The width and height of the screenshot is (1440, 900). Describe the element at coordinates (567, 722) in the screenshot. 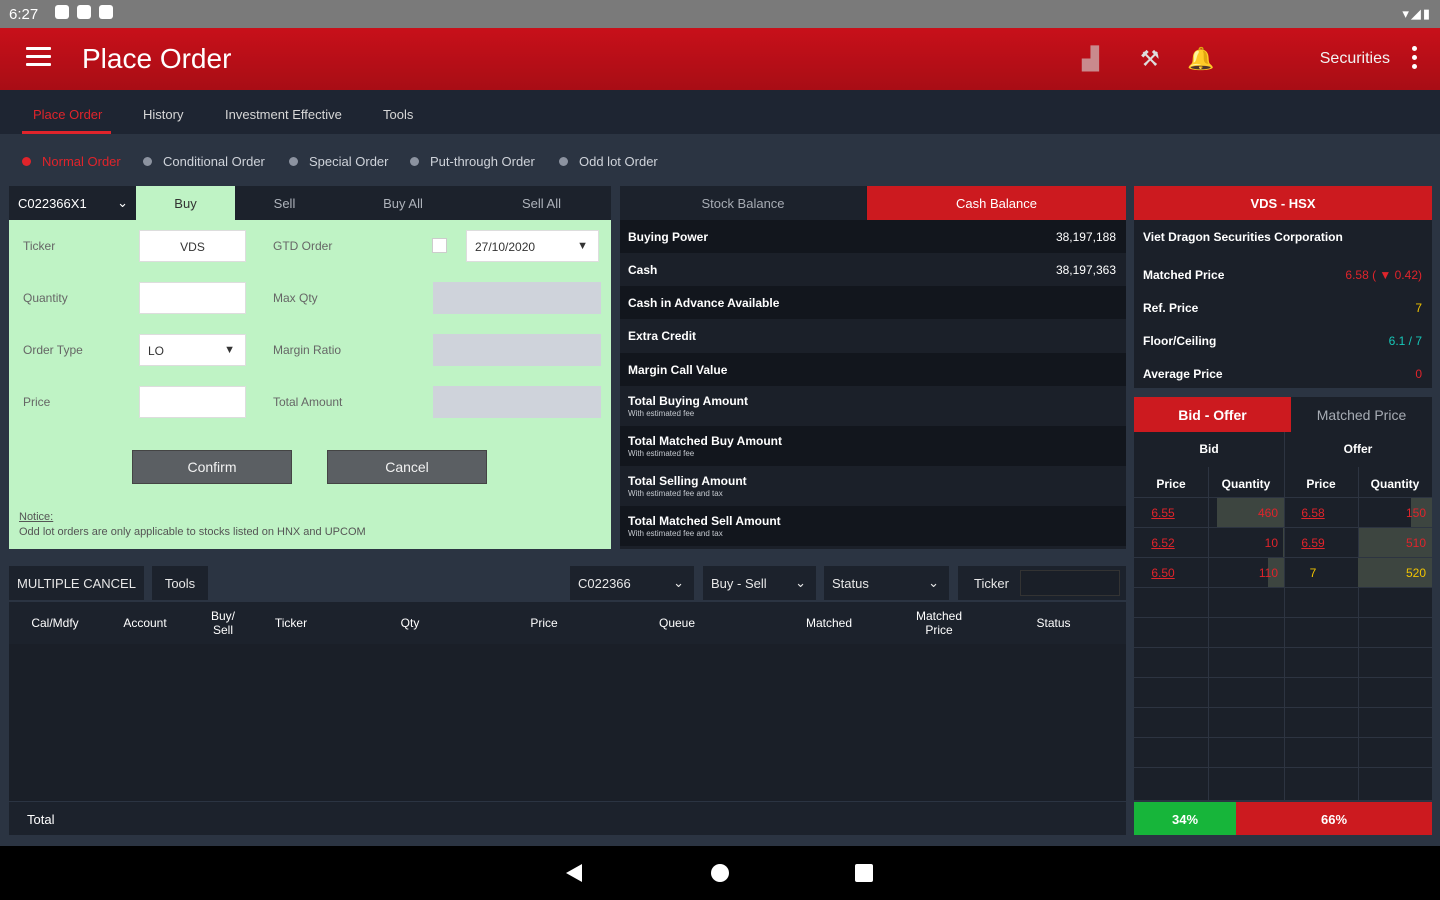

I see `order-table-body` at that location.